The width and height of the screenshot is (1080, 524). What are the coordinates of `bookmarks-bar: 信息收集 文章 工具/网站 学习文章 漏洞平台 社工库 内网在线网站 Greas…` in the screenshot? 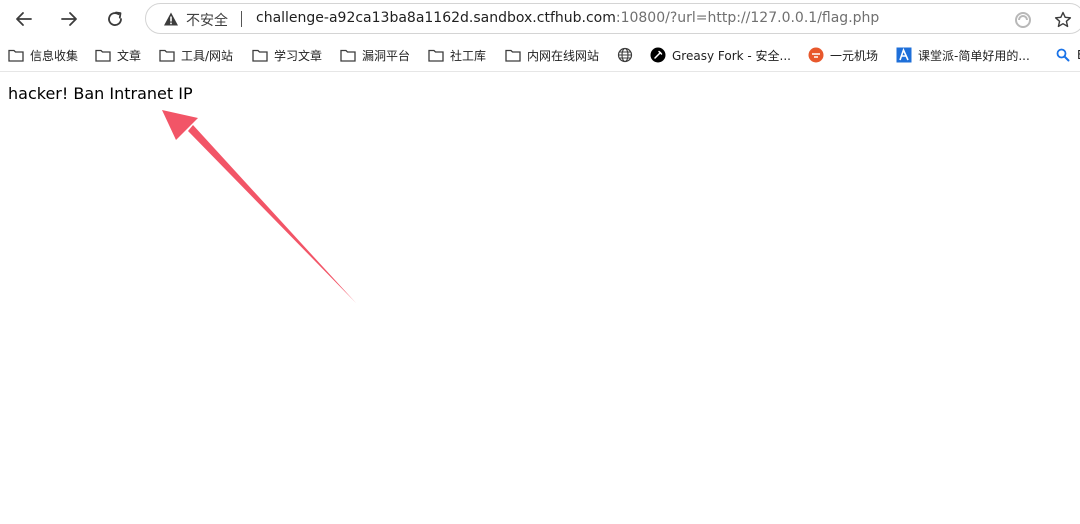 It's located at (540, 55).